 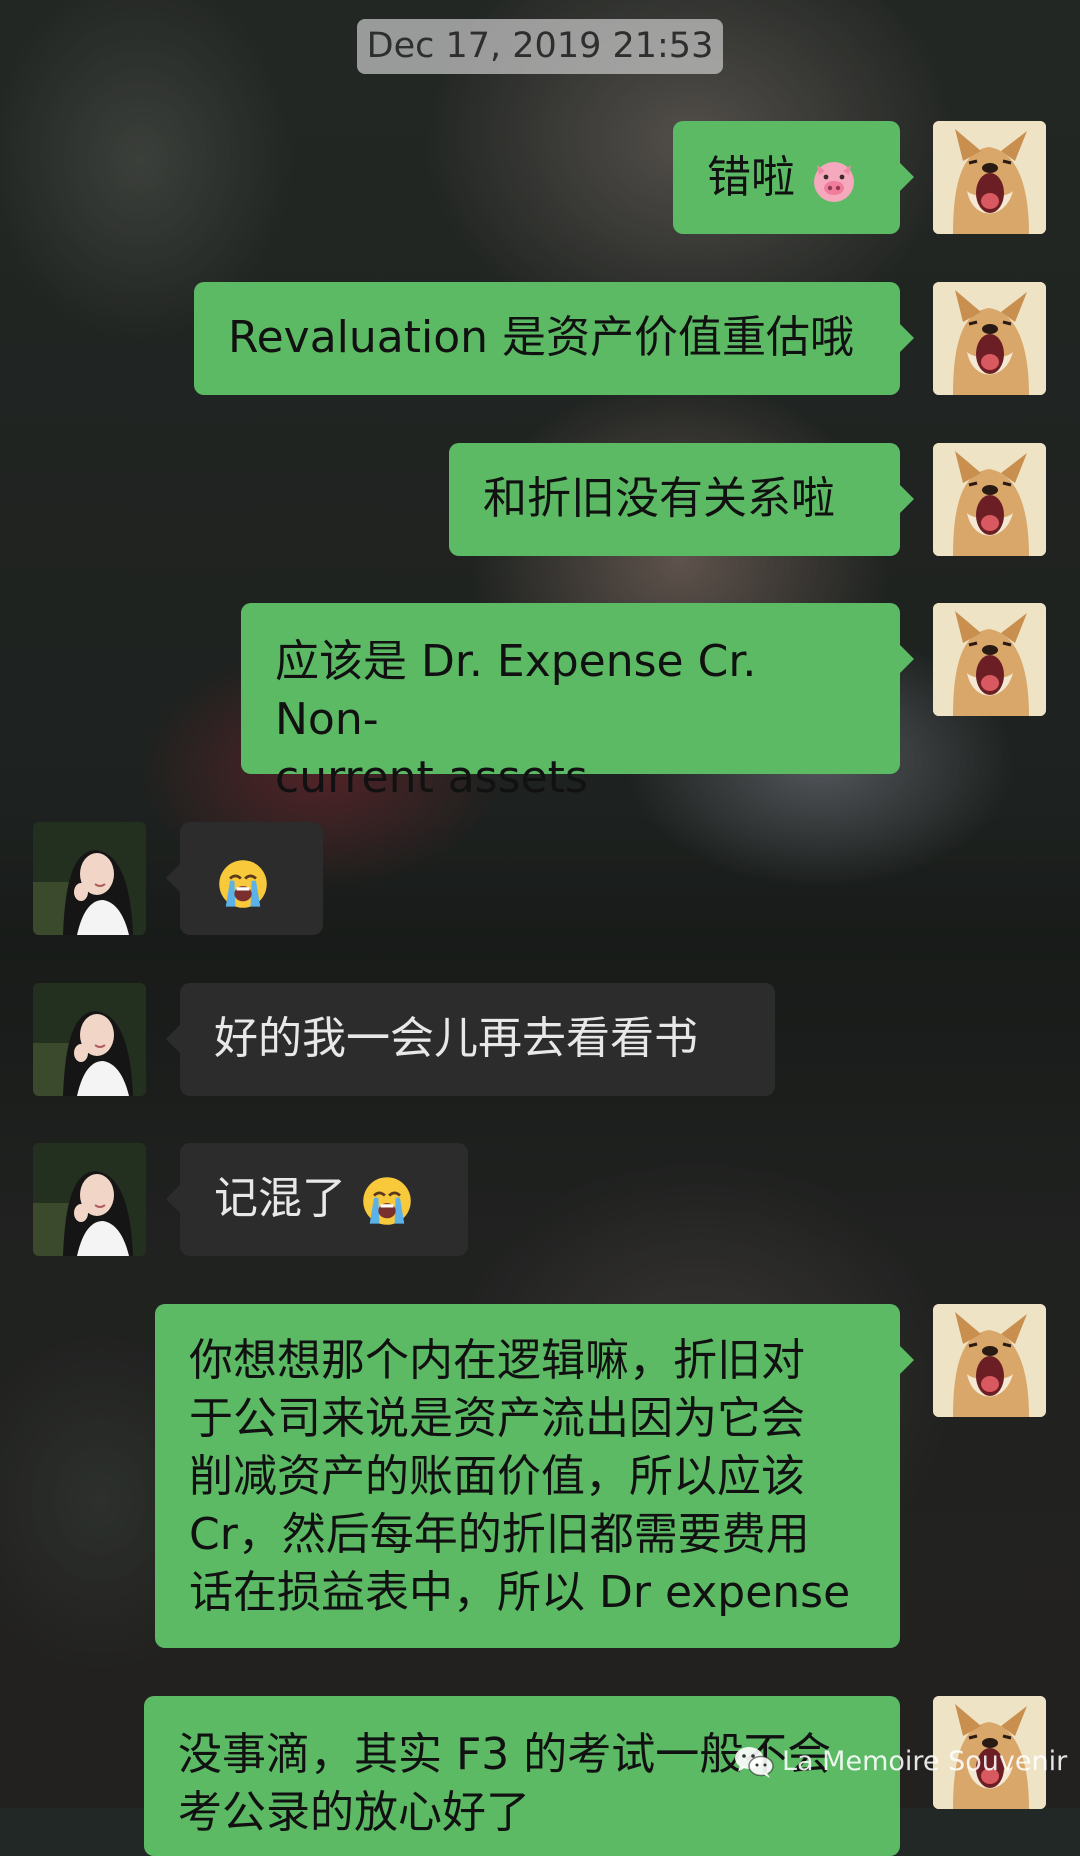 What do you see at coordinates (754, 1762) in the screenshot?
I see `wechat-icon` at bounding box center [754, 1762].